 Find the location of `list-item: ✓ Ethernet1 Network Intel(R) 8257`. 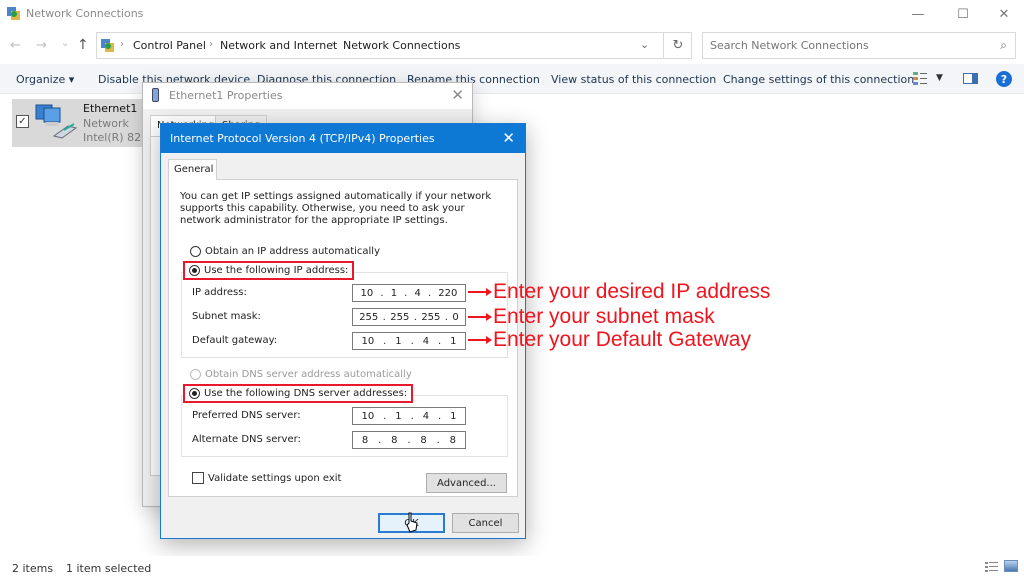

list-item: ✓ Ethernet1 Network Intel(R) 8257 is located at coordinates (83, 123).